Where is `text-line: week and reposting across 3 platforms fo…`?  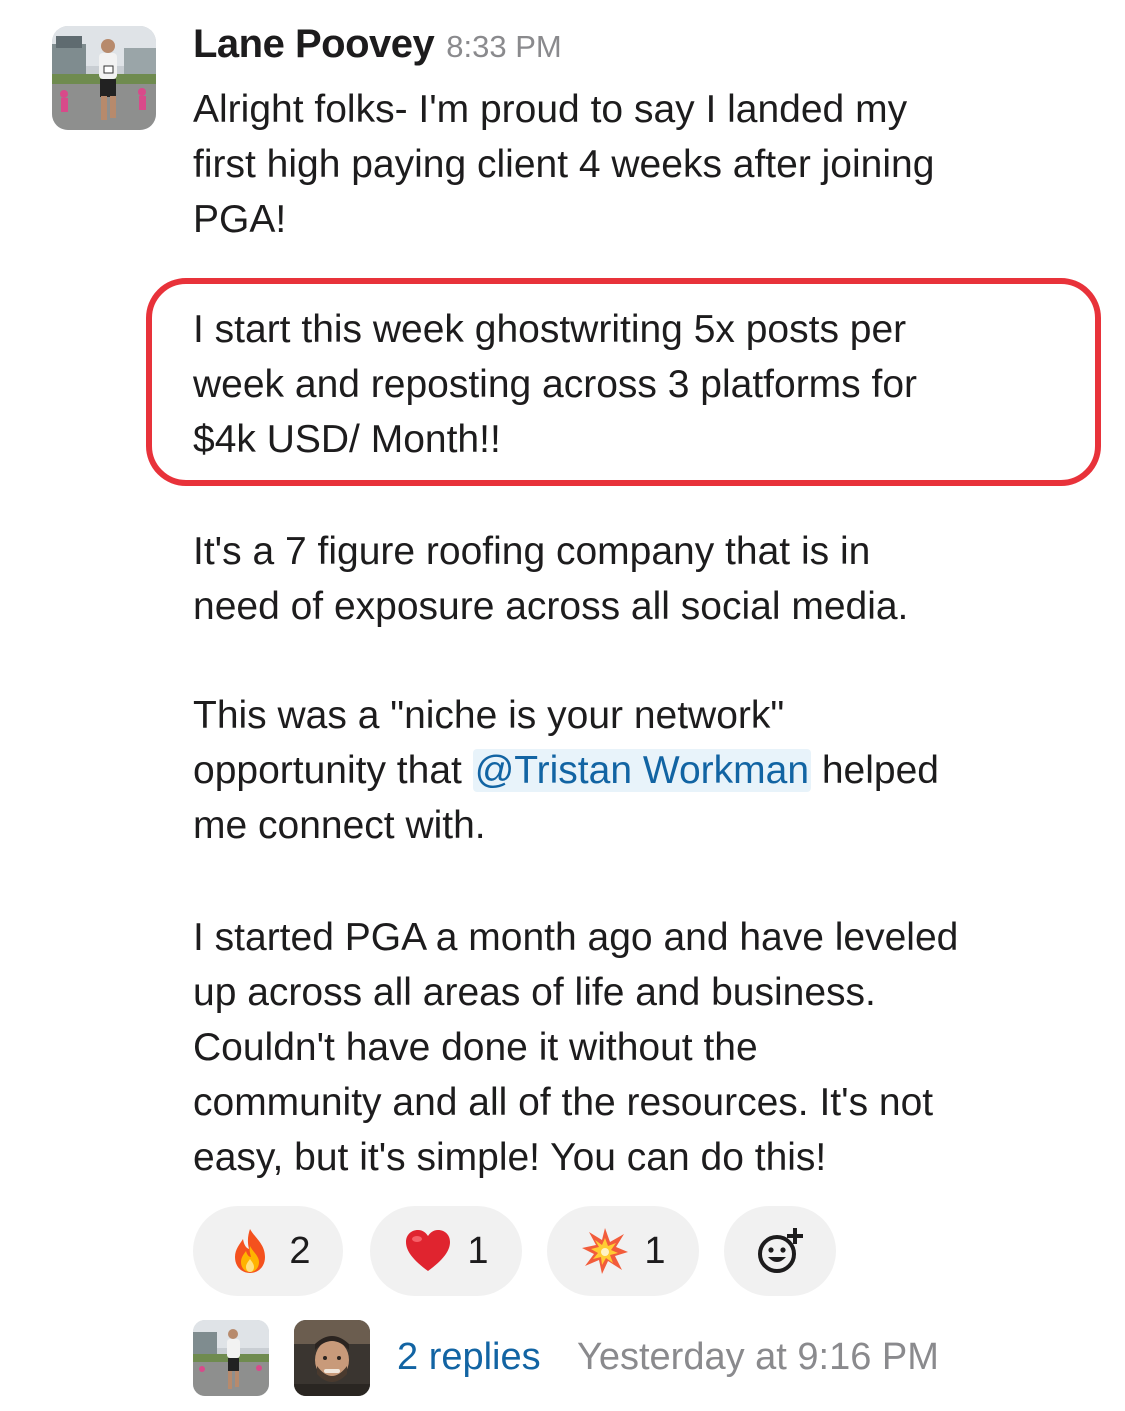
text-line: week and reposting across 3 platforms fo… is located at coordinates (555, 384).